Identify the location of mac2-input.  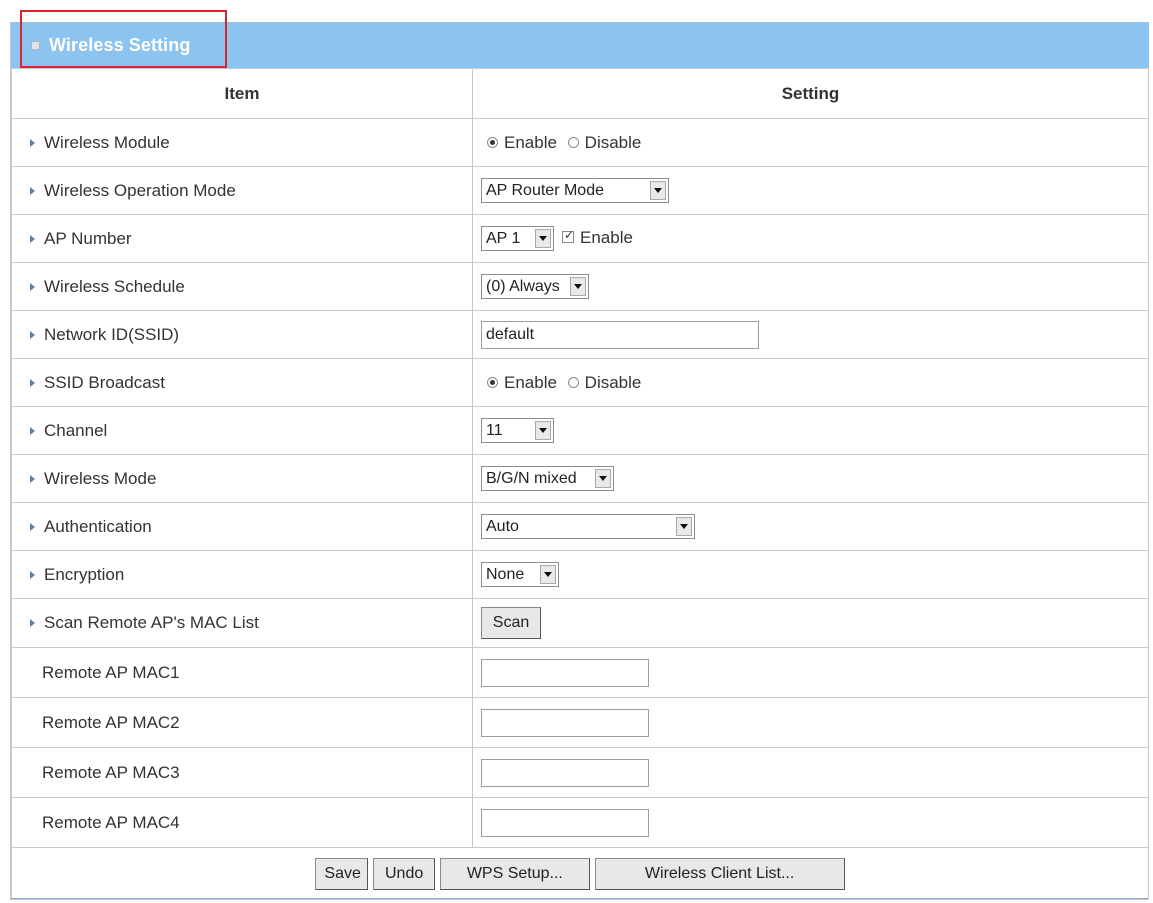
(565, 722).